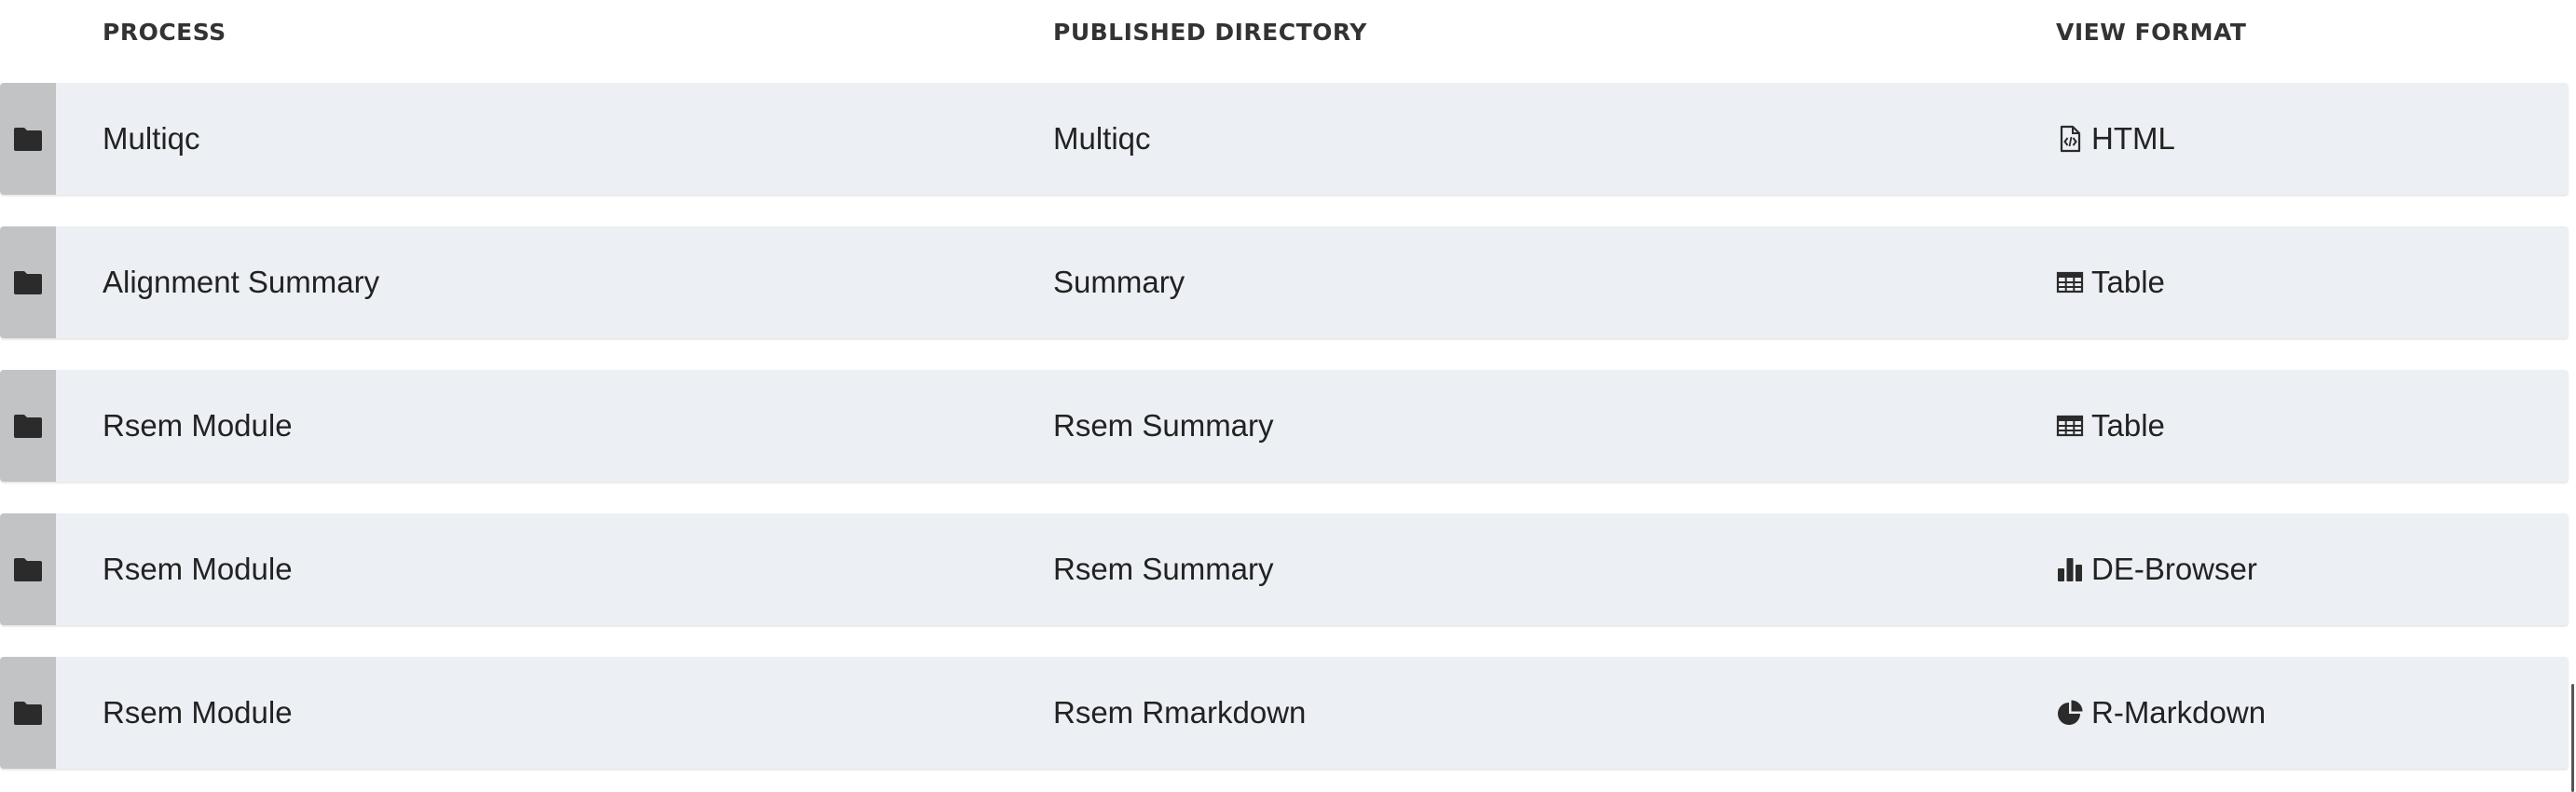  I want to click on bar-chart-icon, so click(2070, 569).